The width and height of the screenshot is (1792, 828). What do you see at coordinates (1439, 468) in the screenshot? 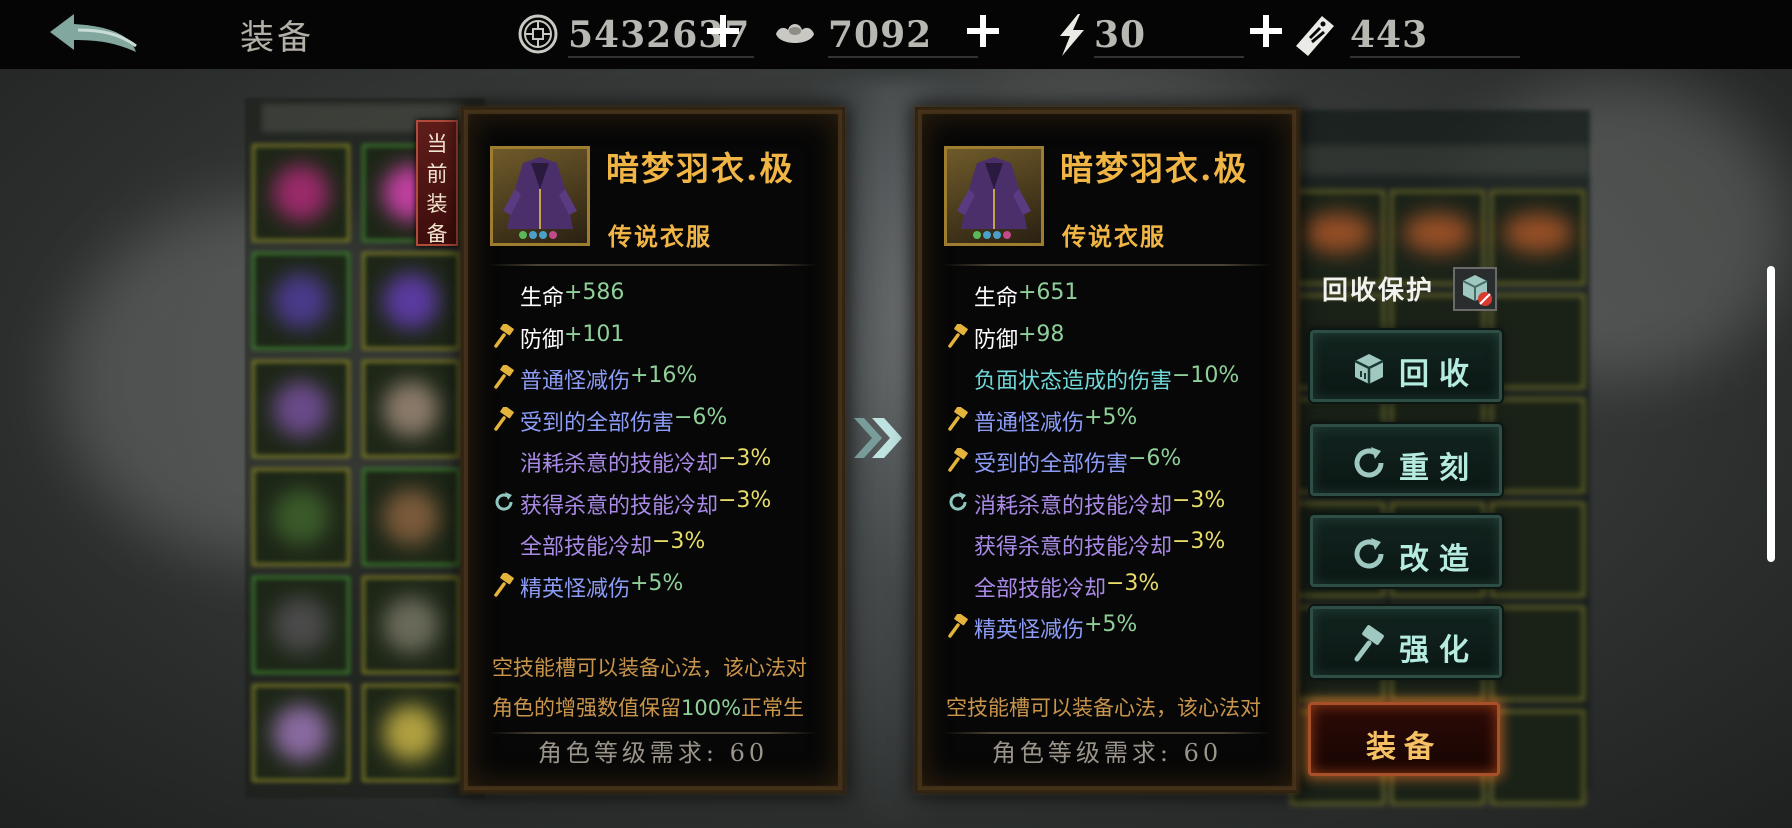
I see `reforge-label: 重刻` at bounding box center [1439, 468].